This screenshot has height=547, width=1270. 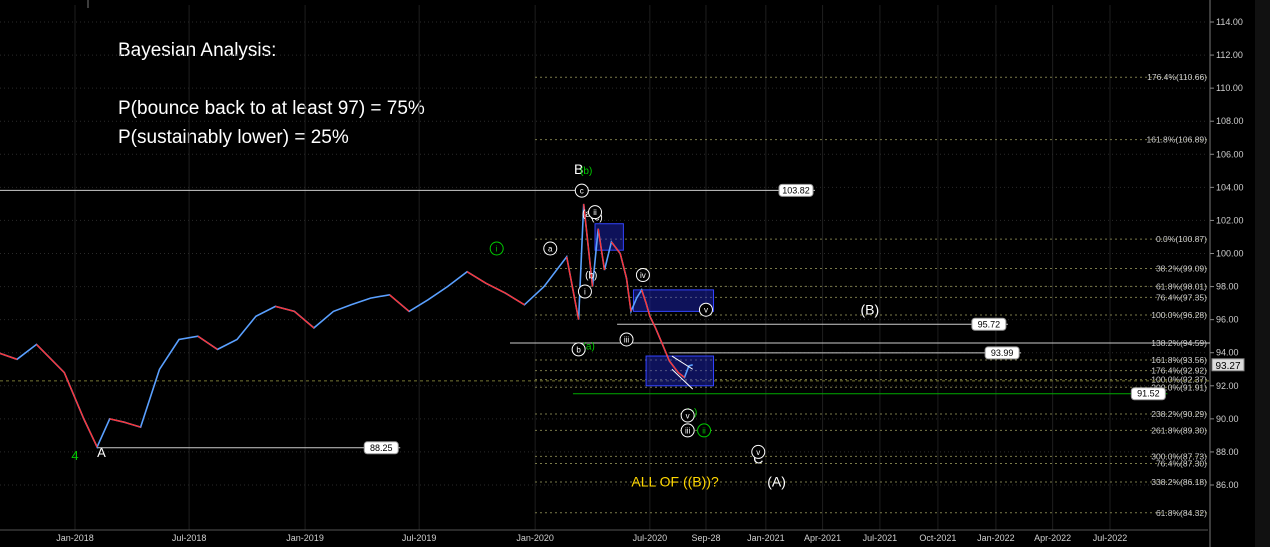 What do you see at coordinates (1179, 360) in the screenshot?
I see `fib-level-label: 161.8%(93.56)` at bounding box center [1179, 360].